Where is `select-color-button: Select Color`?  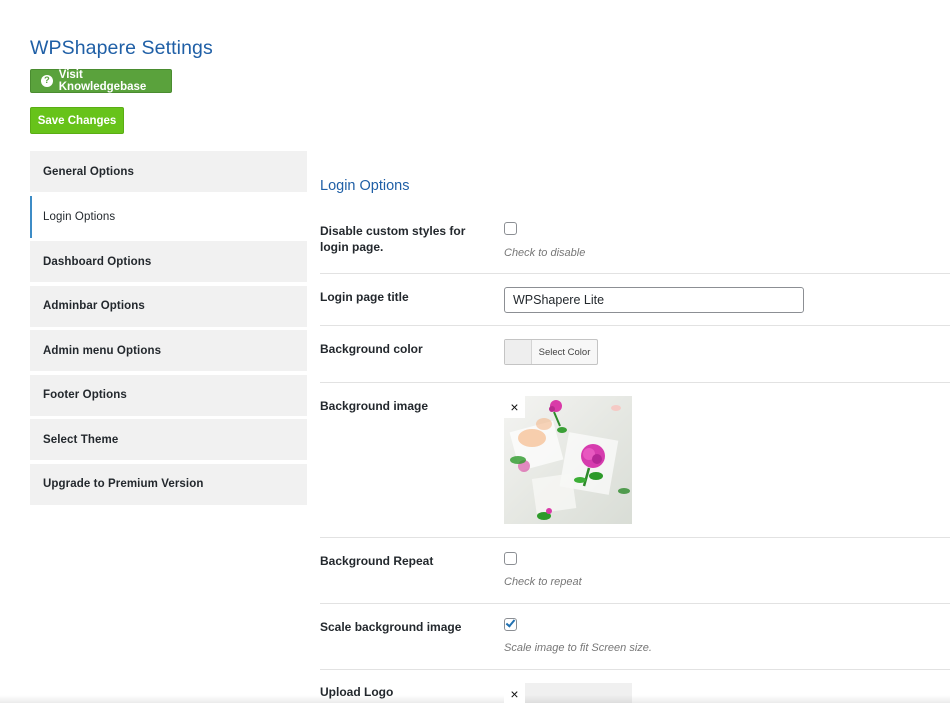 select-color-button: Select Color is located at coordinates (551, 352).